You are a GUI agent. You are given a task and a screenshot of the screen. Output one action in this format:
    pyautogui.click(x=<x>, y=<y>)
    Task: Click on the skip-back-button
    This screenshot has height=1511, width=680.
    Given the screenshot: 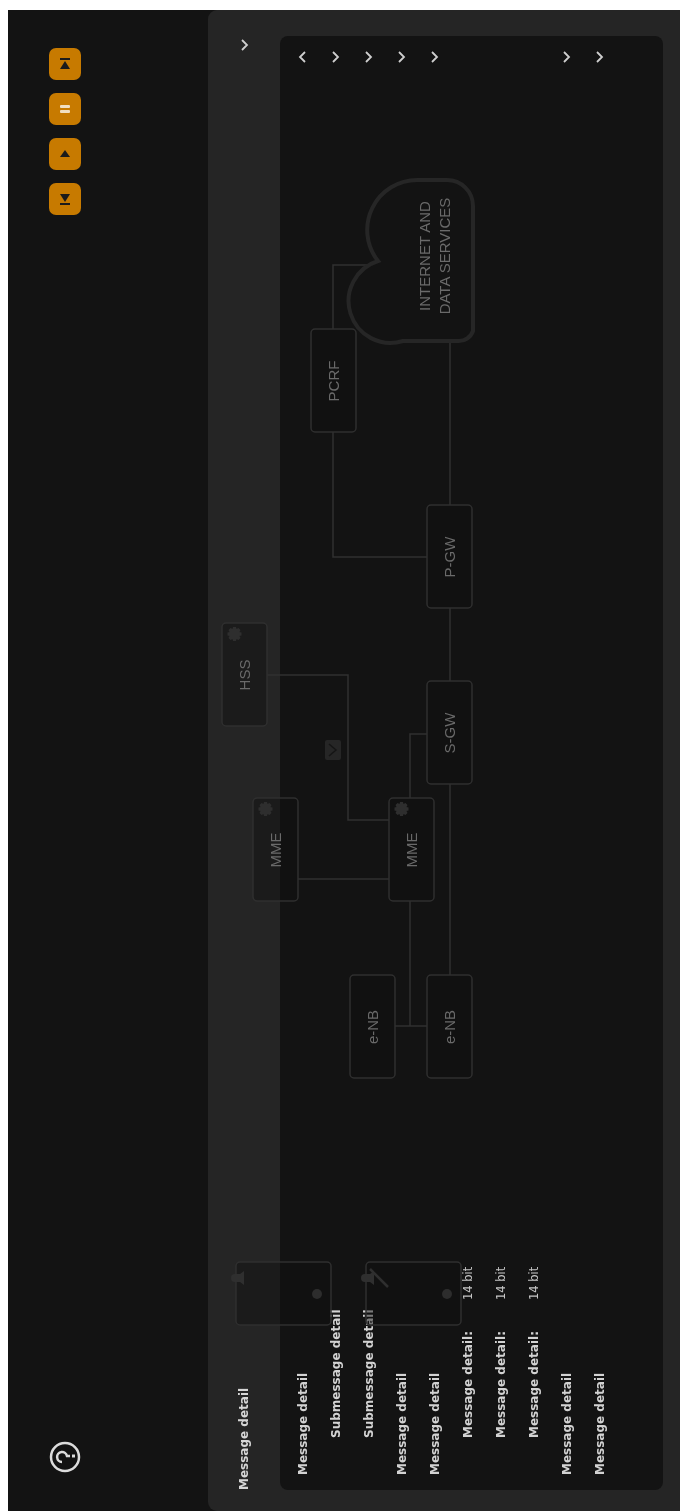 What is the action you would take?
    pyautogui.click(x=65, y=199)
    